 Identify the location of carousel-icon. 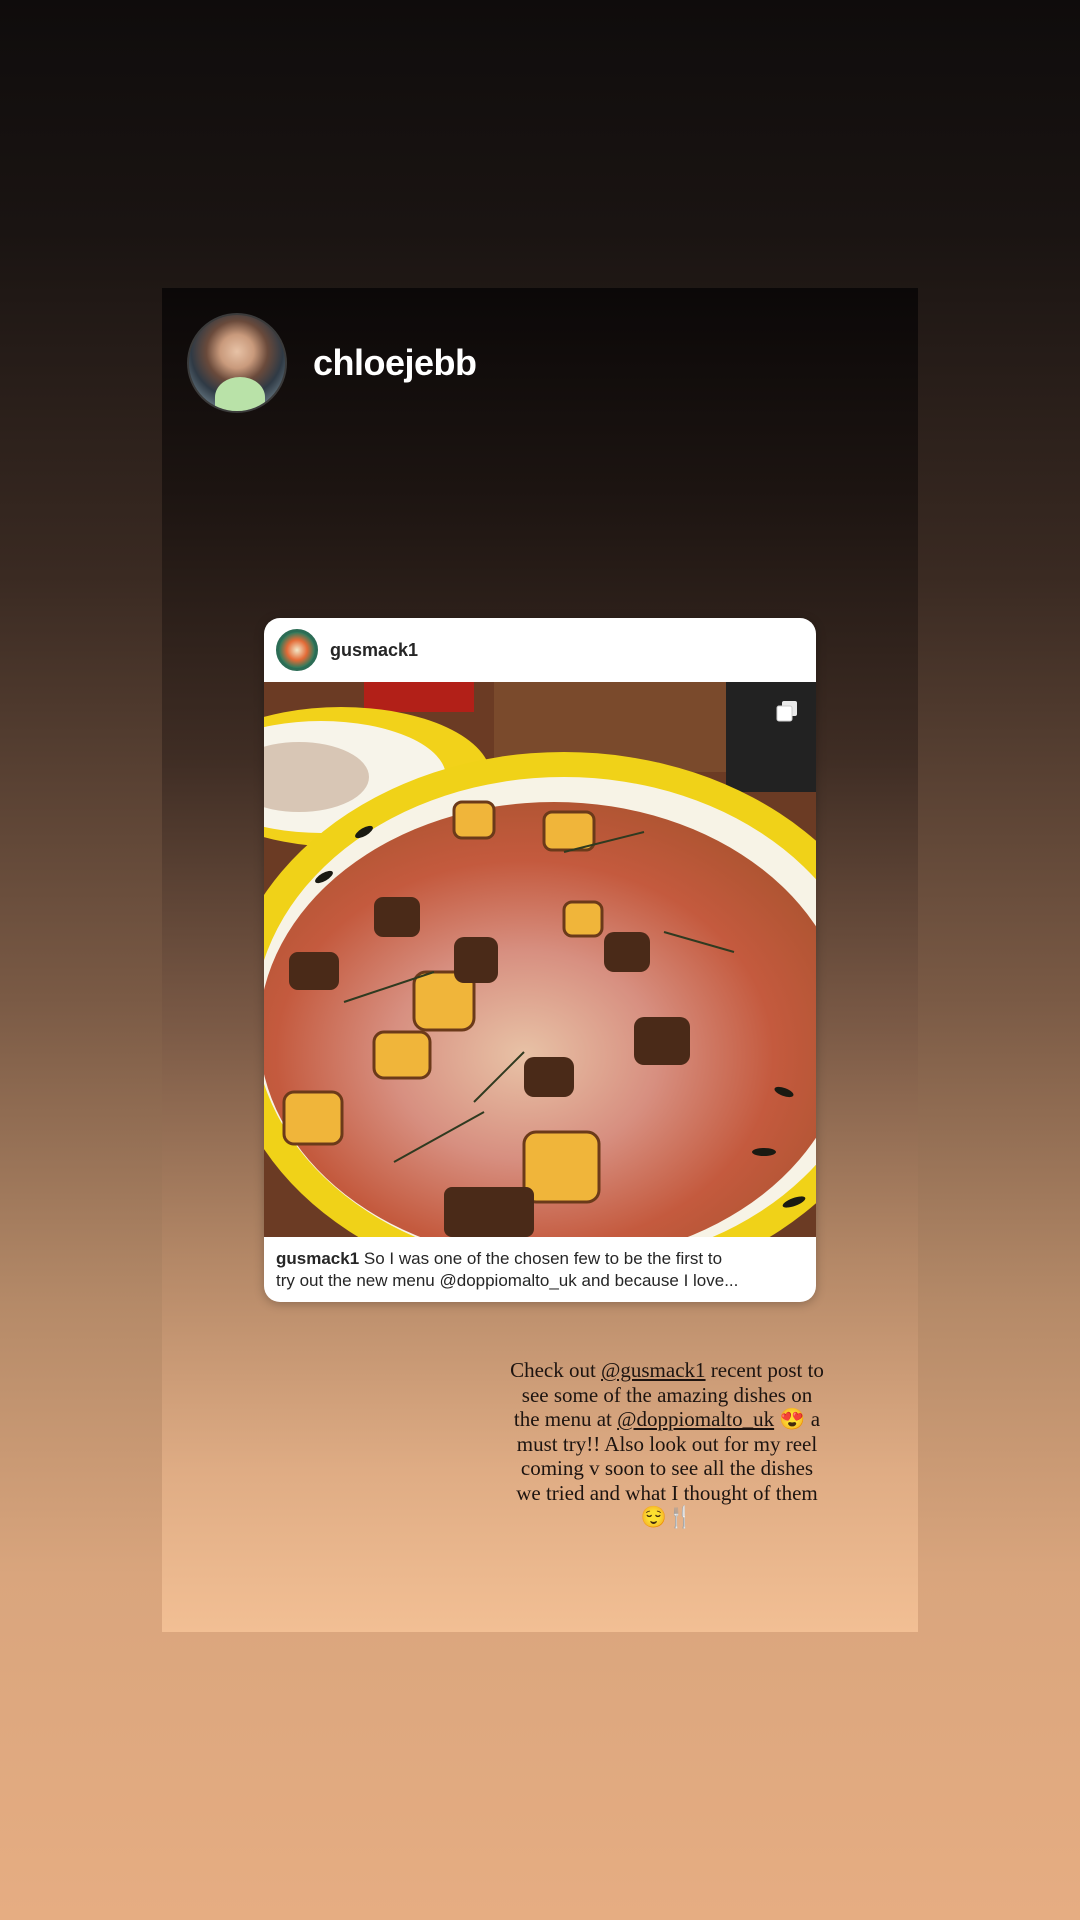
(786, 711).